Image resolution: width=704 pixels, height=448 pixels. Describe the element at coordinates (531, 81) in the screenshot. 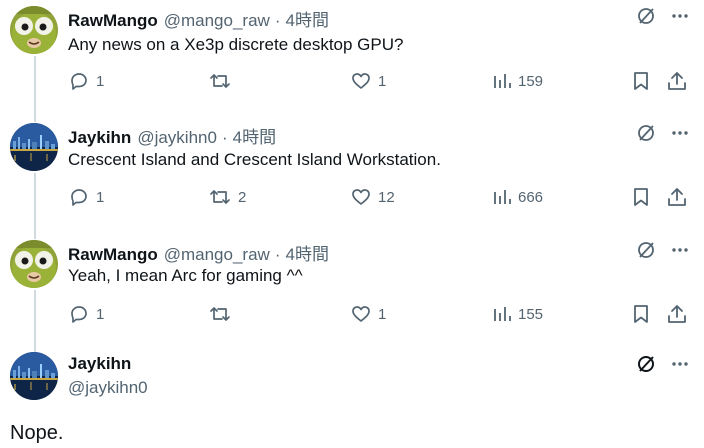

I see `views-count: 159` at that location.